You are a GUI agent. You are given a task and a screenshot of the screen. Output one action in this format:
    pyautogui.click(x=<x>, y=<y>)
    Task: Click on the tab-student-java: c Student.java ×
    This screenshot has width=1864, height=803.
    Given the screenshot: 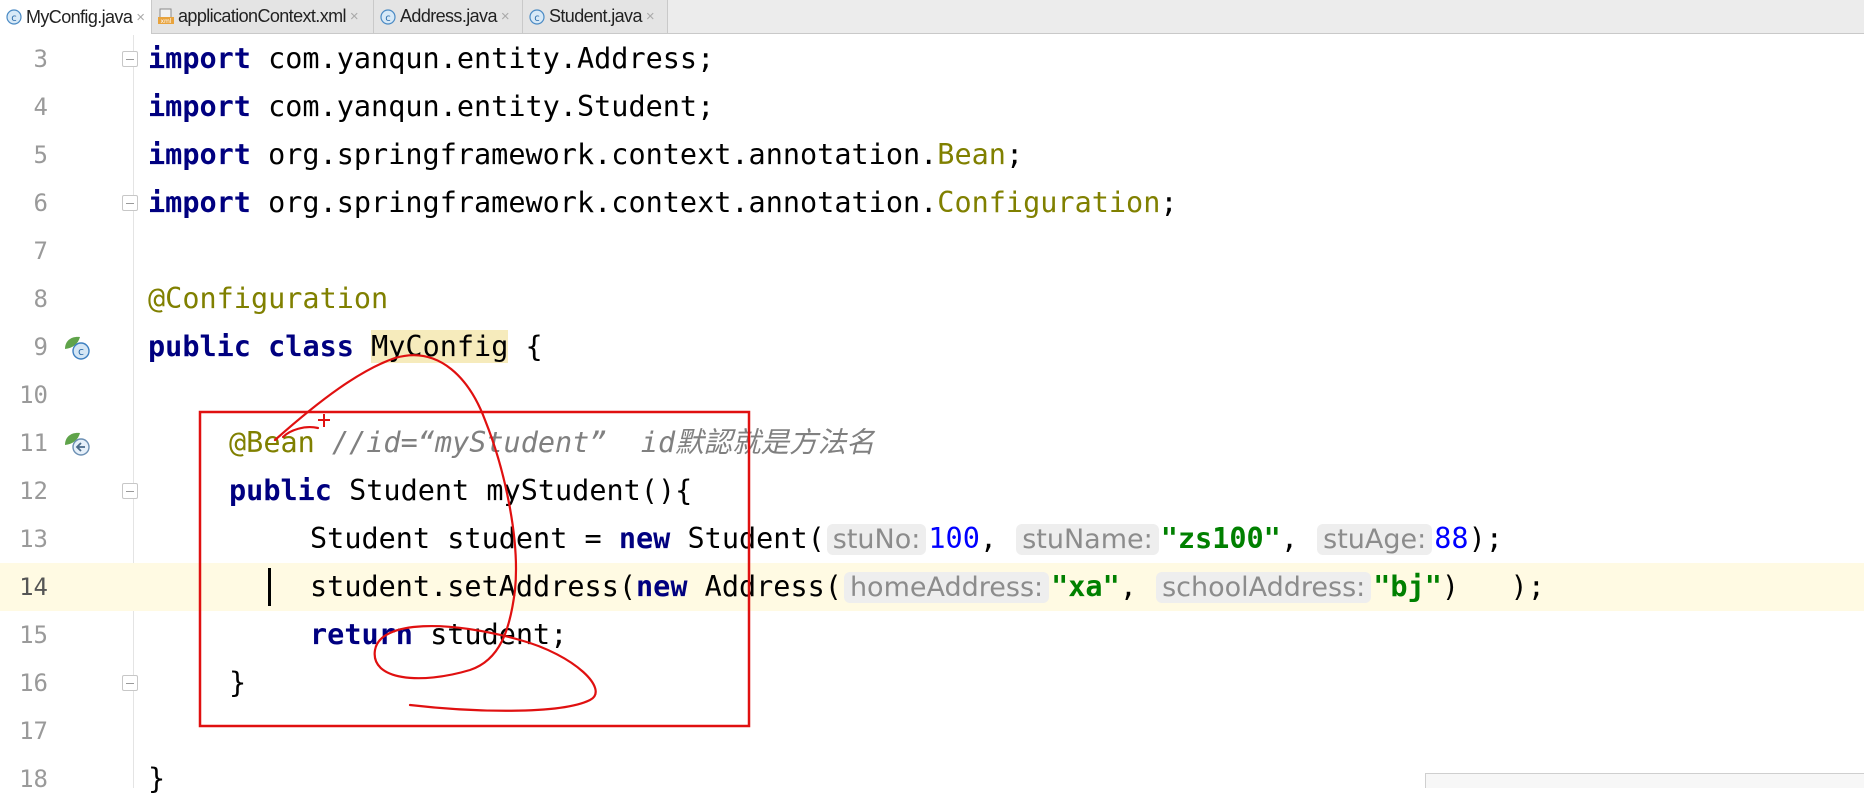 What is the action you would take?
    pyautogui.click(x=595, y=16)
    